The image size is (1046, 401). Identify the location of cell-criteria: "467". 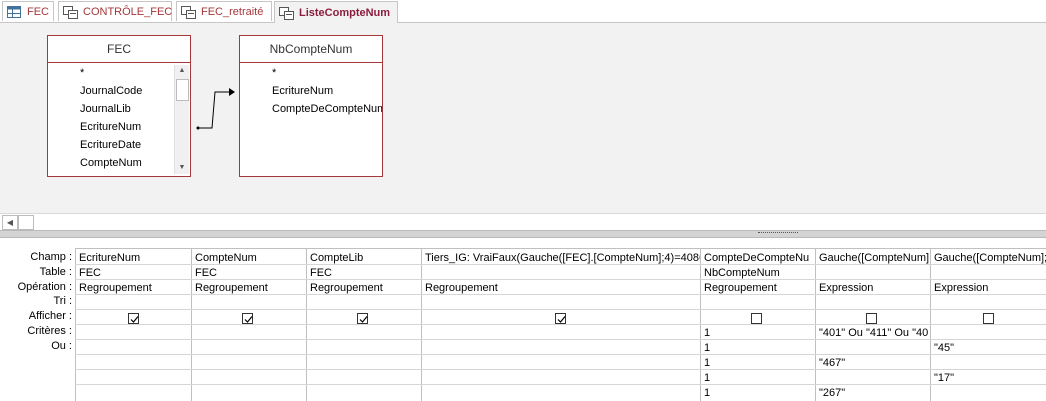
(832, 363).